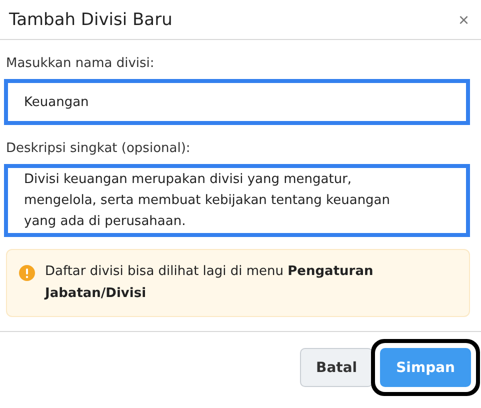  Describe the element at coordinates (27, 273) in the screenshot. I see `warning-icon` at that location.